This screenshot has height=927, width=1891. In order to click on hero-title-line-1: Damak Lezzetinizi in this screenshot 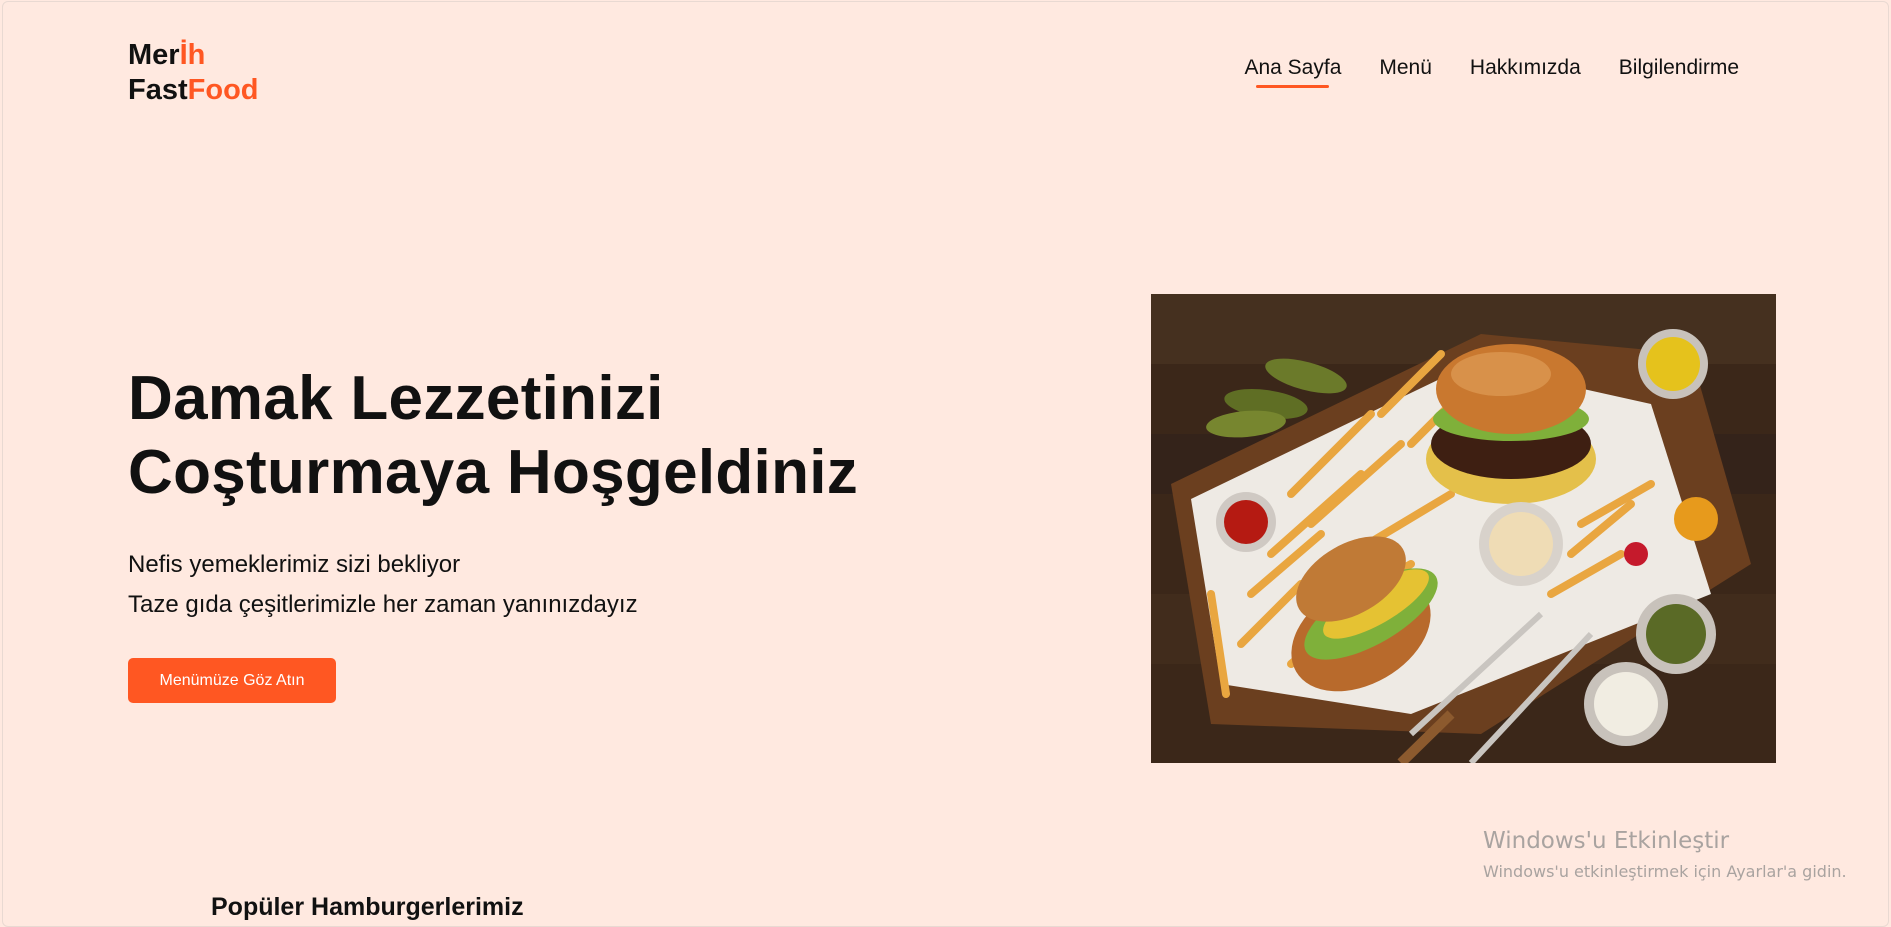, I will do `click(396, 398)`.